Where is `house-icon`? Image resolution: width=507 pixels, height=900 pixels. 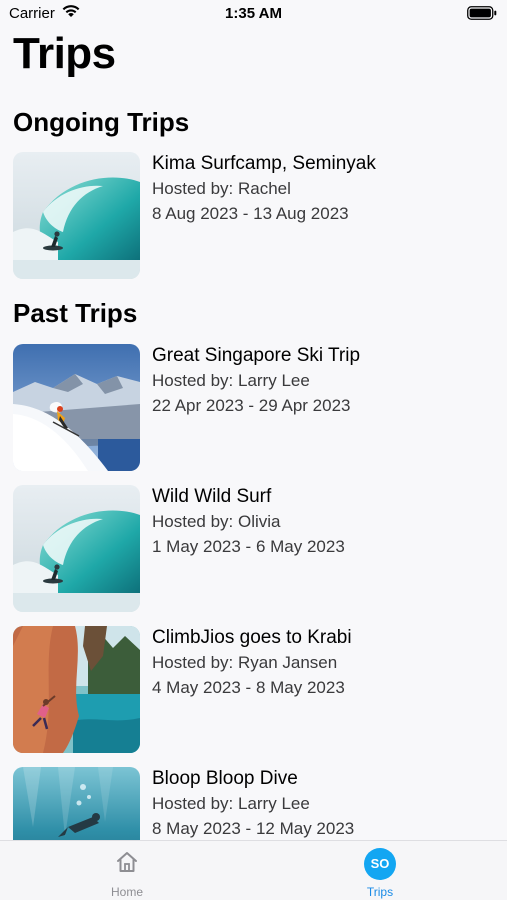 house-icon is located at coordinates (127, 864).